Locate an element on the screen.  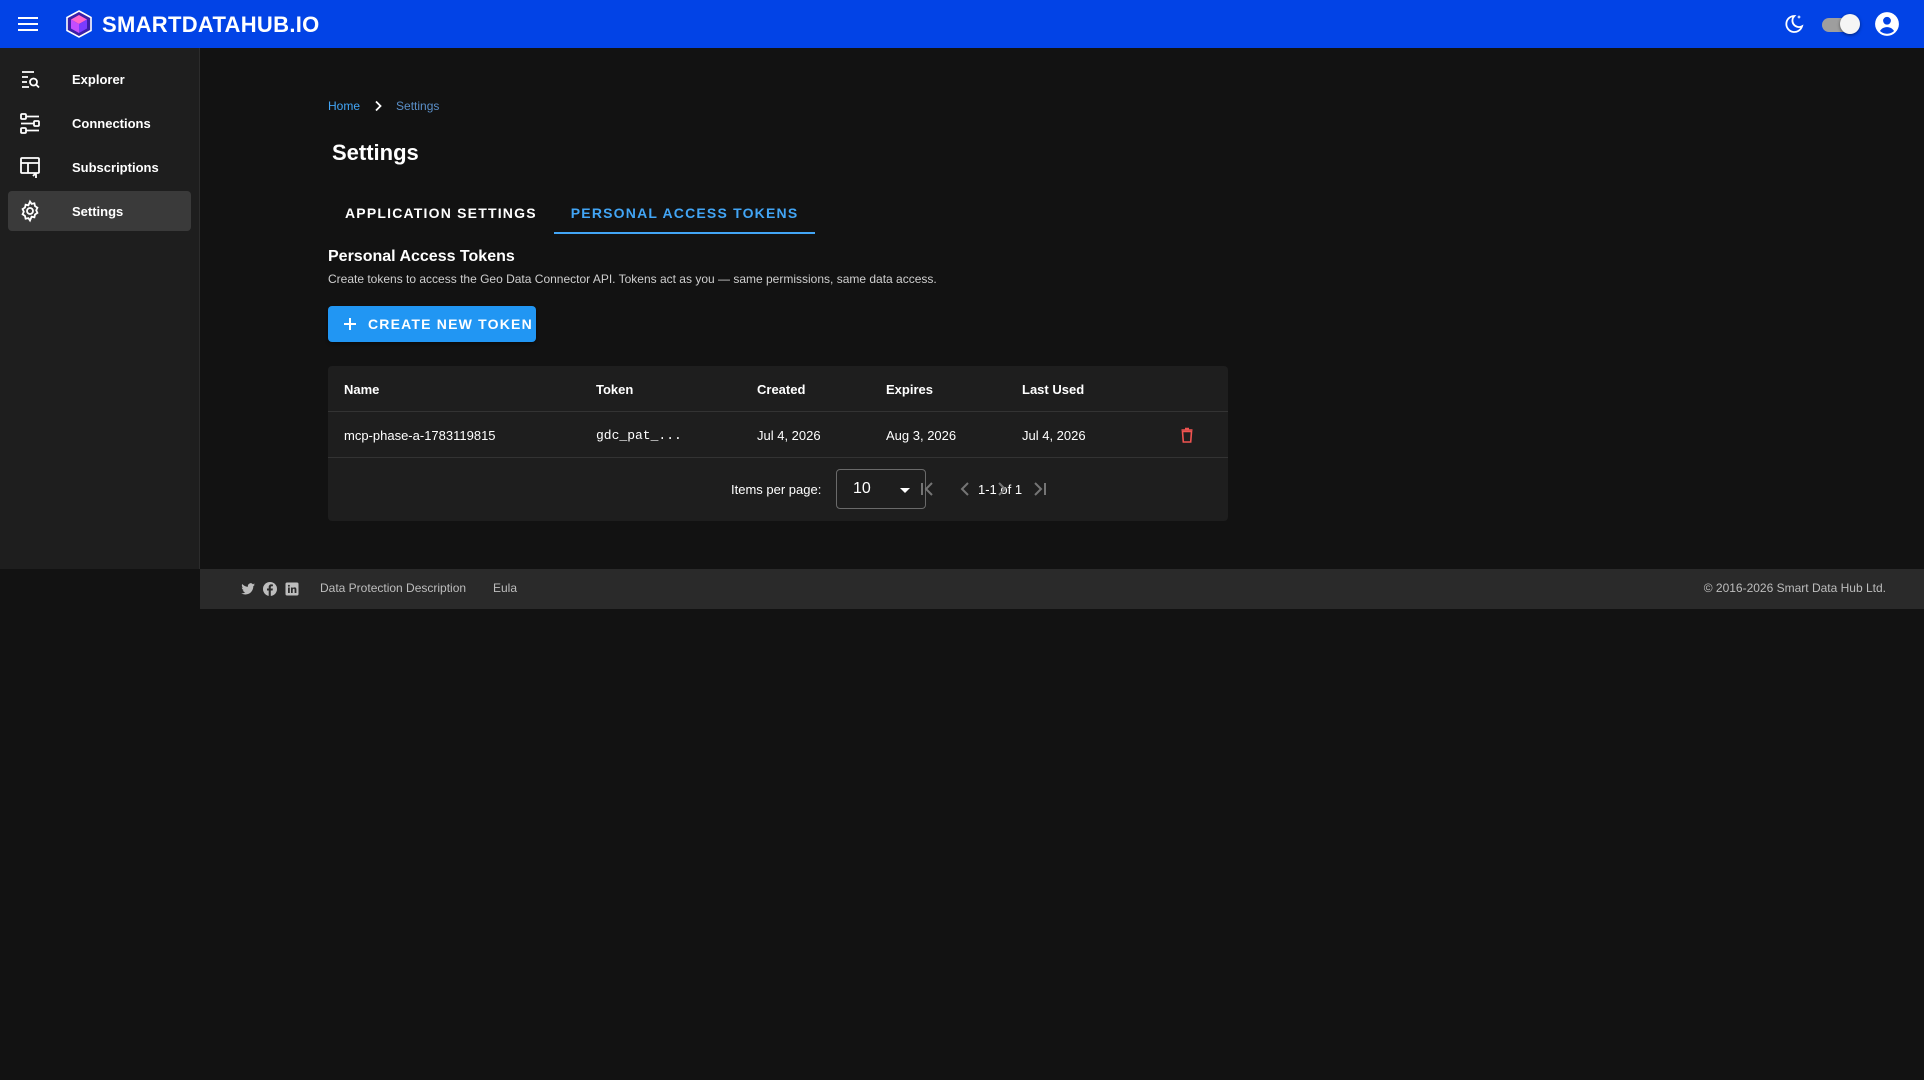
token-actions-cell is located at coordinates (1187, 435).